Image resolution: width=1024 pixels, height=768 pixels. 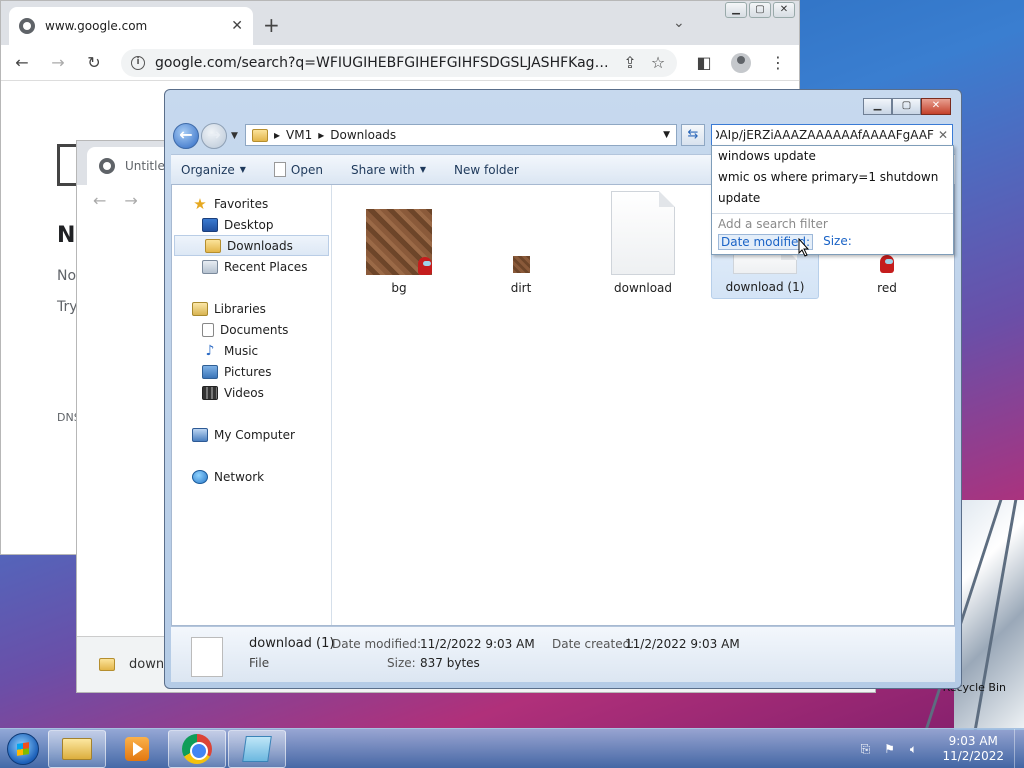 What do you see at coordinates (251, 434) in the screenshot?
I see `nav-my-computer: My Computer` at bounding box center [251, 434].